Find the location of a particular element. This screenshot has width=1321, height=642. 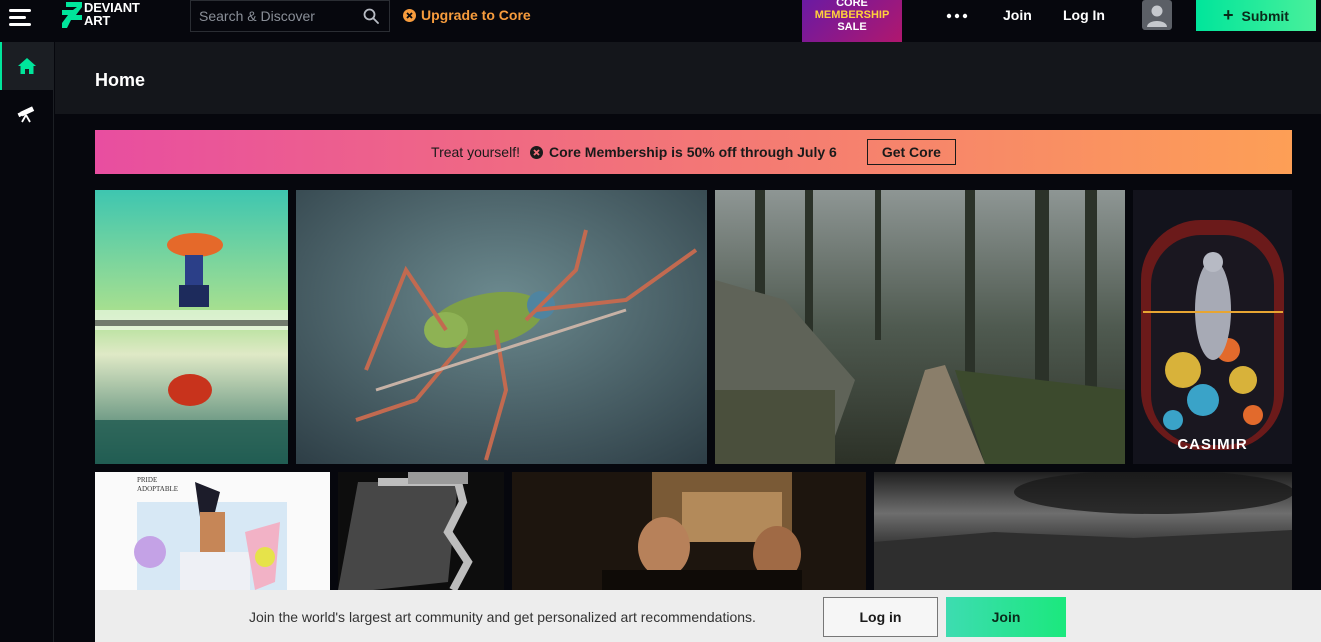

artwork-thumbnail-grasshopper is located at coordinates (501, 327).